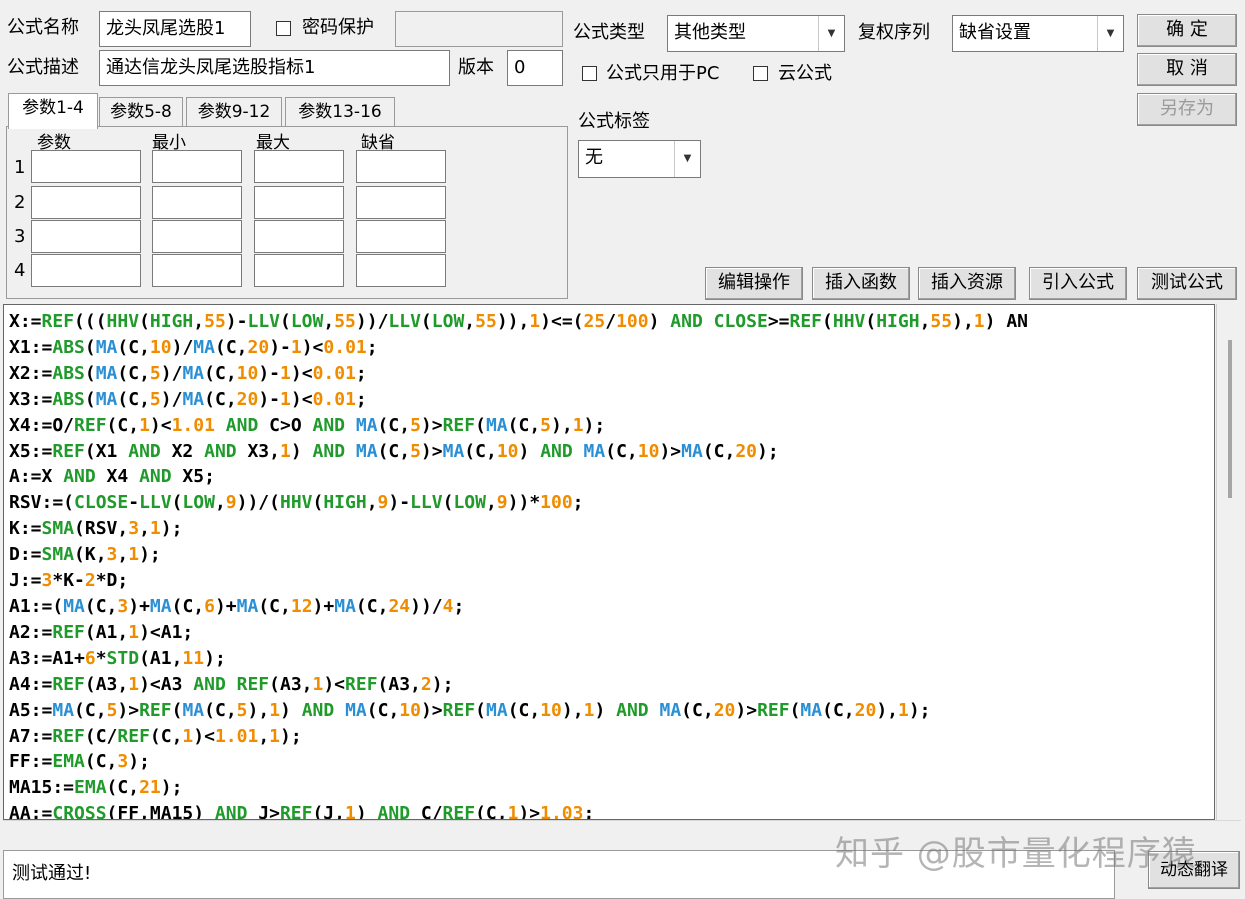  What do you see at coordinates (340, 112) in the screenshot?
I see `tab-params-13-16: 参数13-16` at bounding box center [340, 112].